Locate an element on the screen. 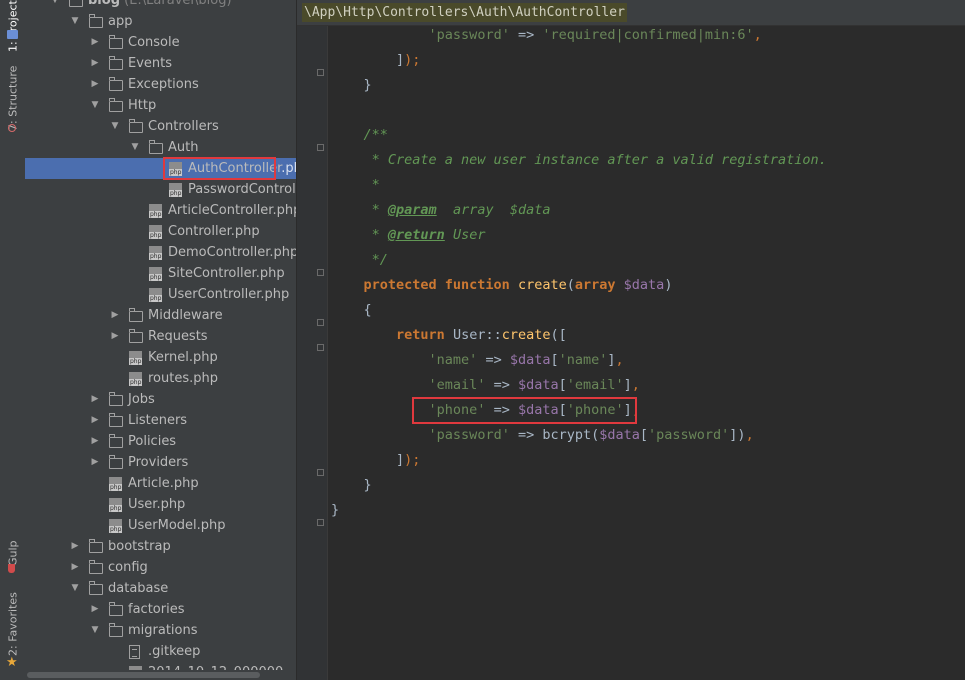  code-token: , is located at coordinates (619, 360).